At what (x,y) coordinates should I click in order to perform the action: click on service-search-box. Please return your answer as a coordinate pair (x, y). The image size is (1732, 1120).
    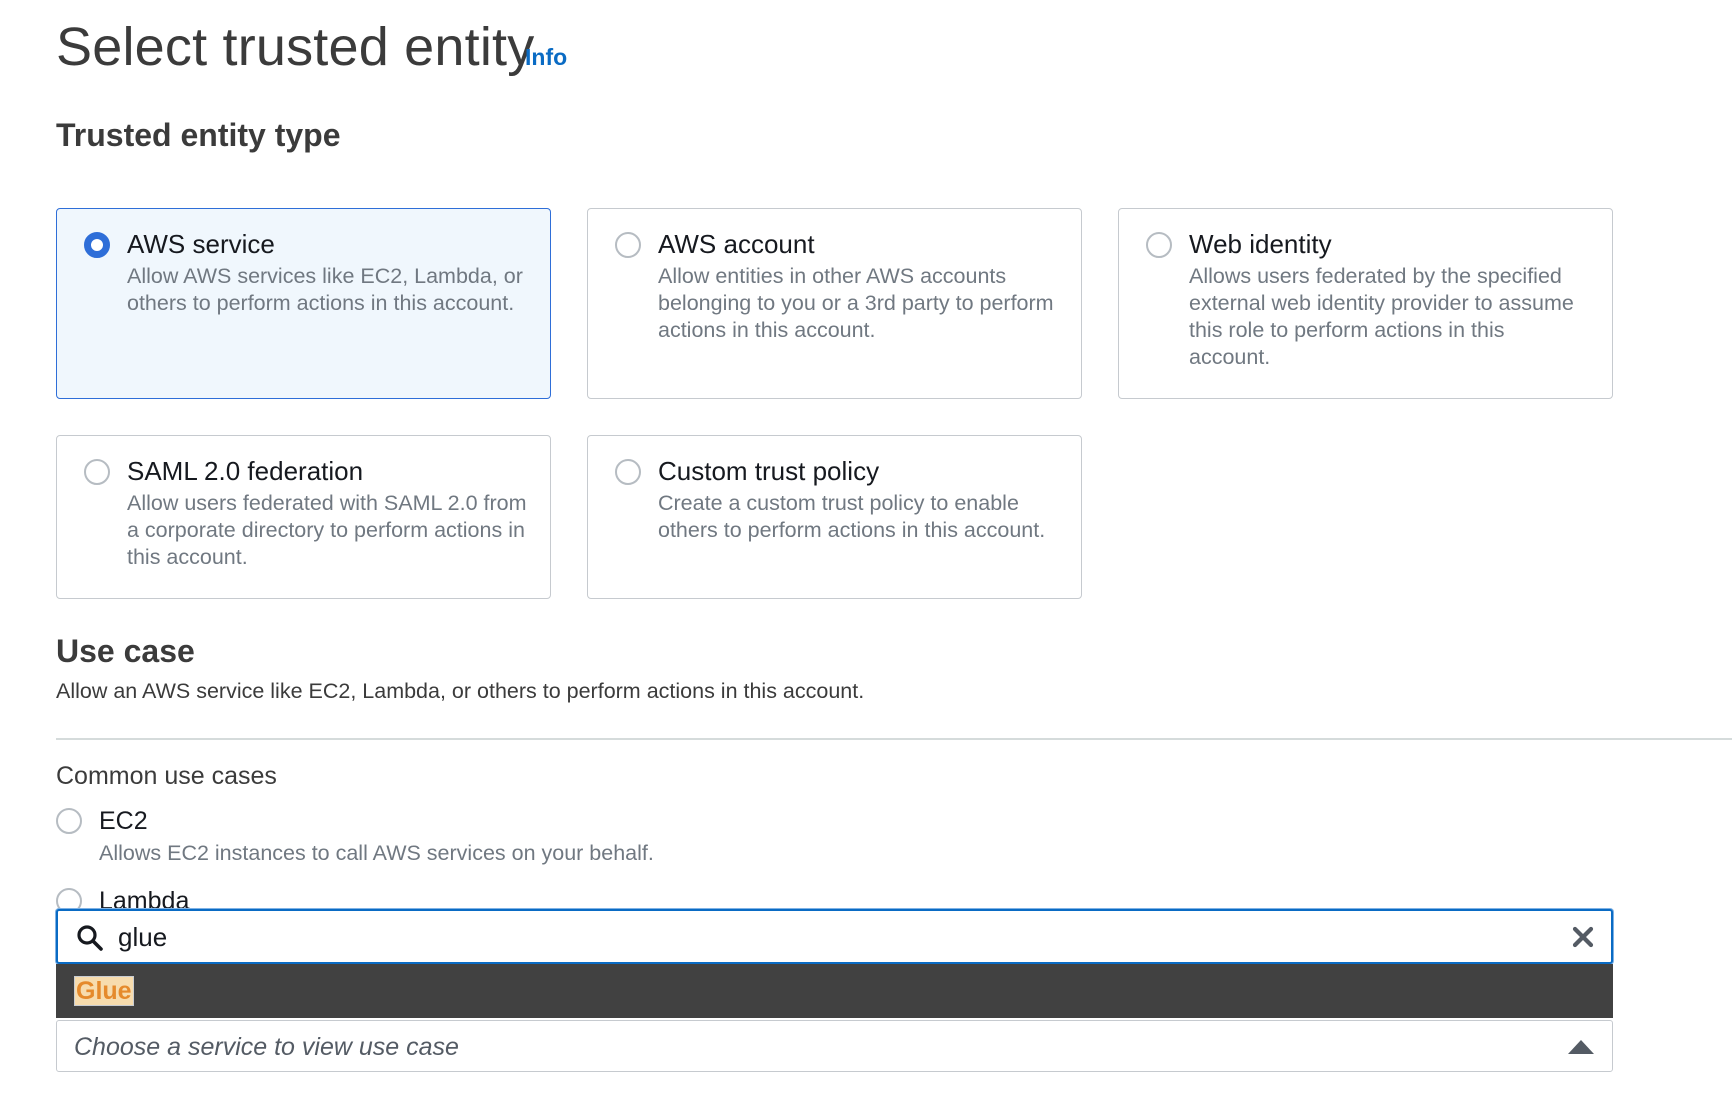
    Looking at the image, I should click on (834, 936).